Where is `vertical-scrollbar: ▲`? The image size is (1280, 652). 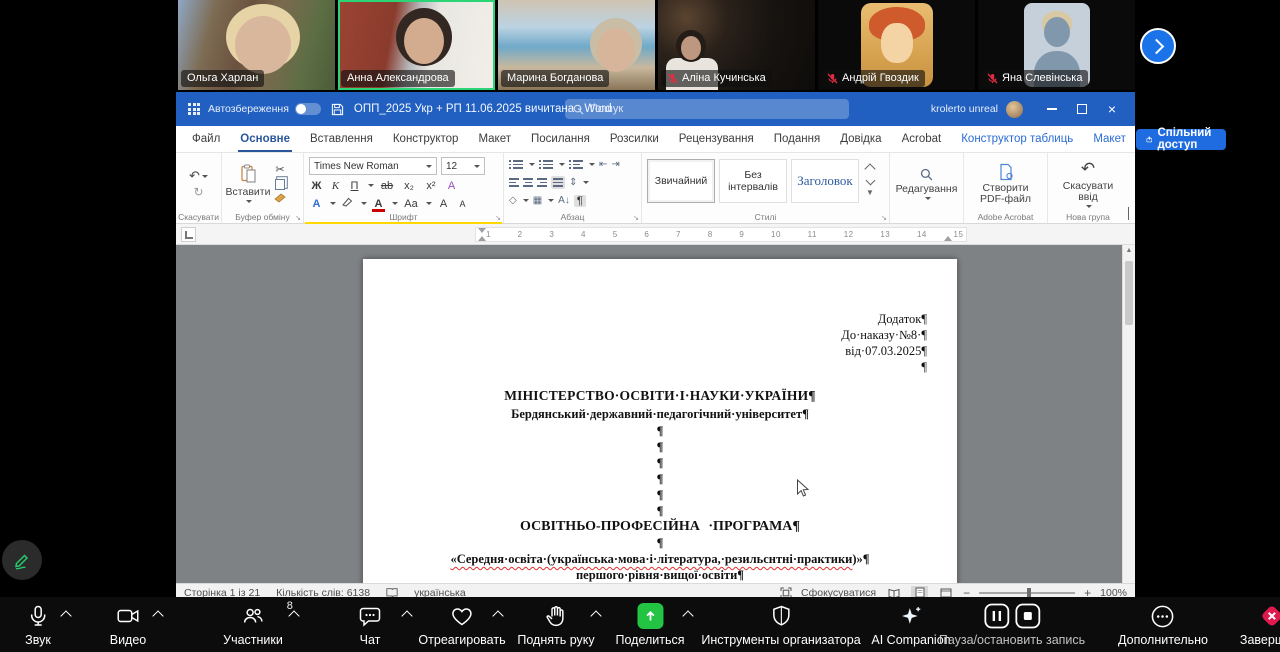
vertical-scrollbar: ▲ is located at coordinates (1128, 414).